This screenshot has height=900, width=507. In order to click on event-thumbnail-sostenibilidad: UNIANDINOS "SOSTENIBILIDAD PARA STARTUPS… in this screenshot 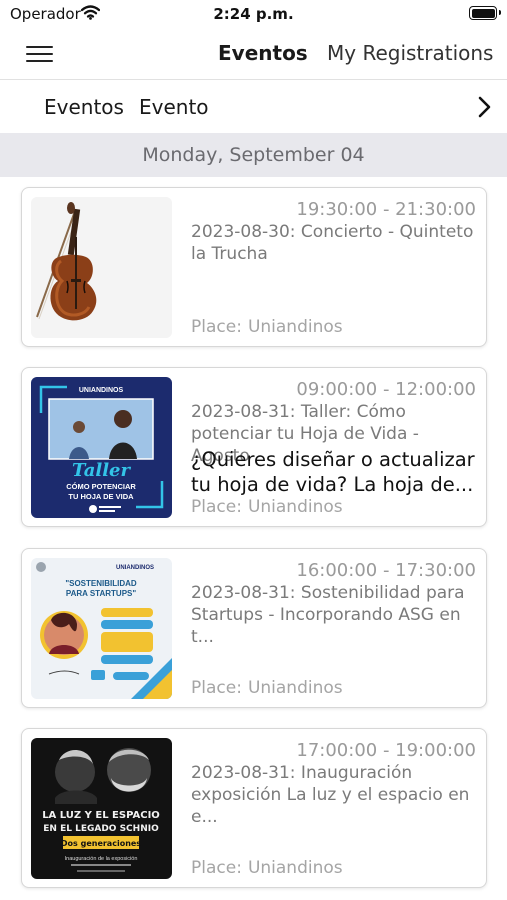, I will do `click(101, 628)`.